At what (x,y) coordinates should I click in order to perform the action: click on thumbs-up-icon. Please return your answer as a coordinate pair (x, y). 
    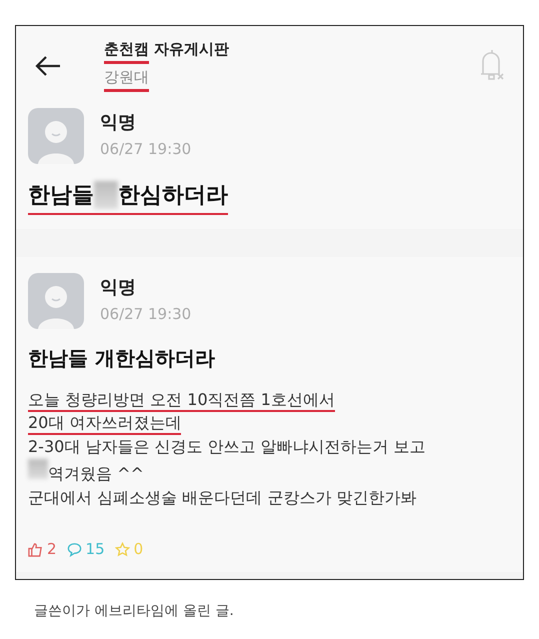
    Looking at the image, I should click on (35, 549).